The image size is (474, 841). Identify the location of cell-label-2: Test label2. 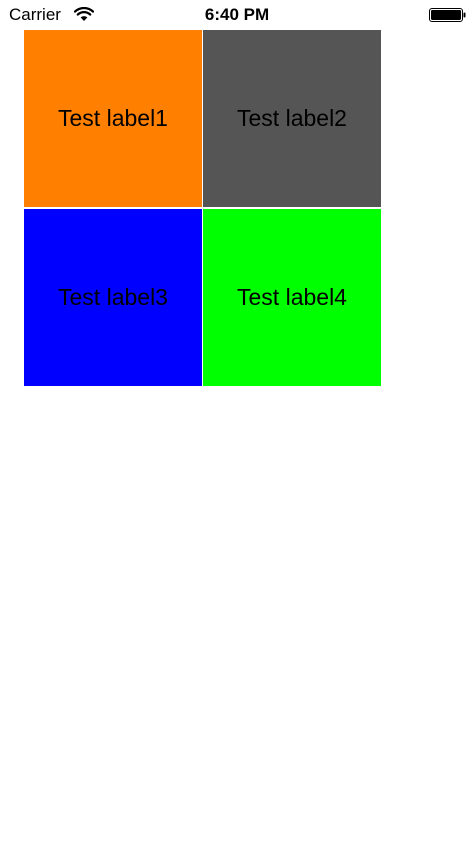
(292, 118).